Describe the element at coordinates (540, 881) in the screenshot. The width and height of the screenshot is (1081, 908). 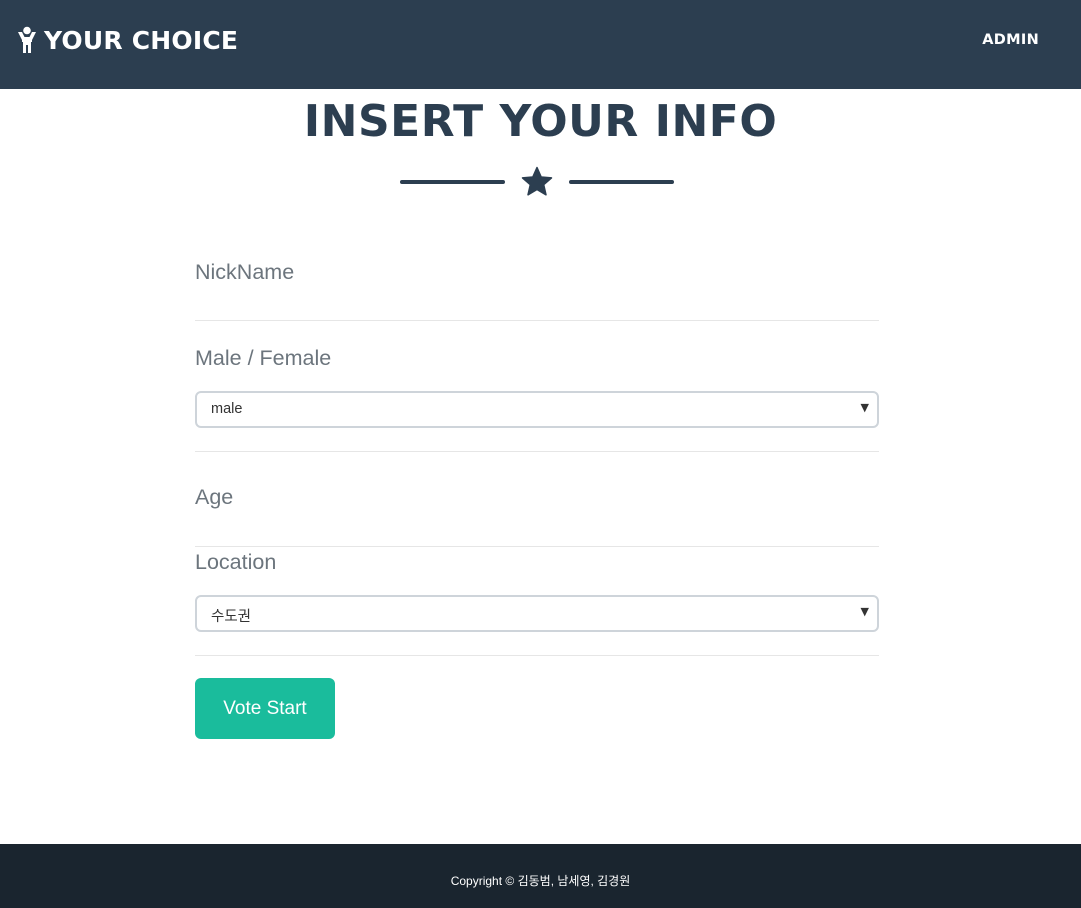
I see `copyright-text: Copyright © 김동범, 남세영, 김경원` at that location.